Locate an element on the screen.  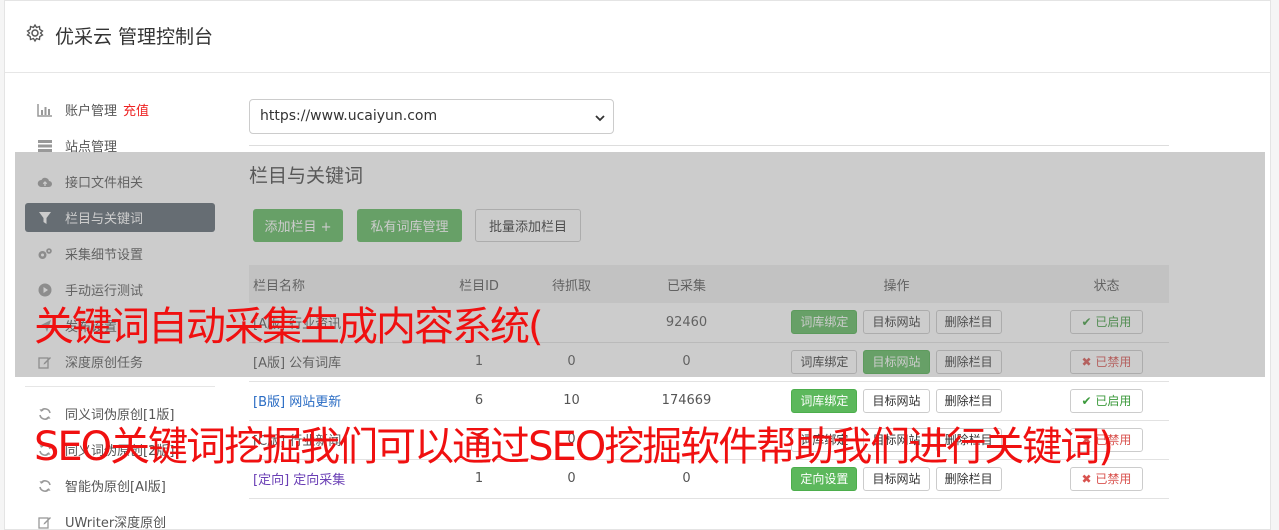
page-title: 优采云 管理控制台 is located at coordinates (134, 37).